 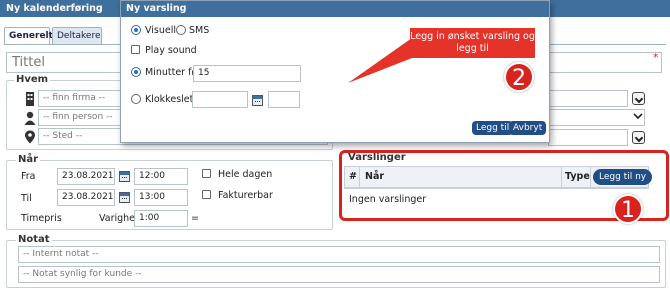 What do you see at coordinates (628, 209) in the screenshot?
I see `badge-1: 1` at bounding box center [628, 209].